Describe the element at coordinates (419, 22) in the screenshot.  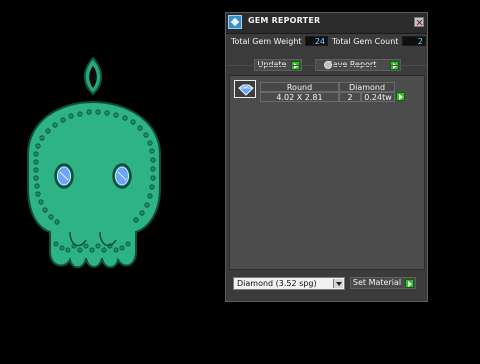
I see `close-icon` at that location.